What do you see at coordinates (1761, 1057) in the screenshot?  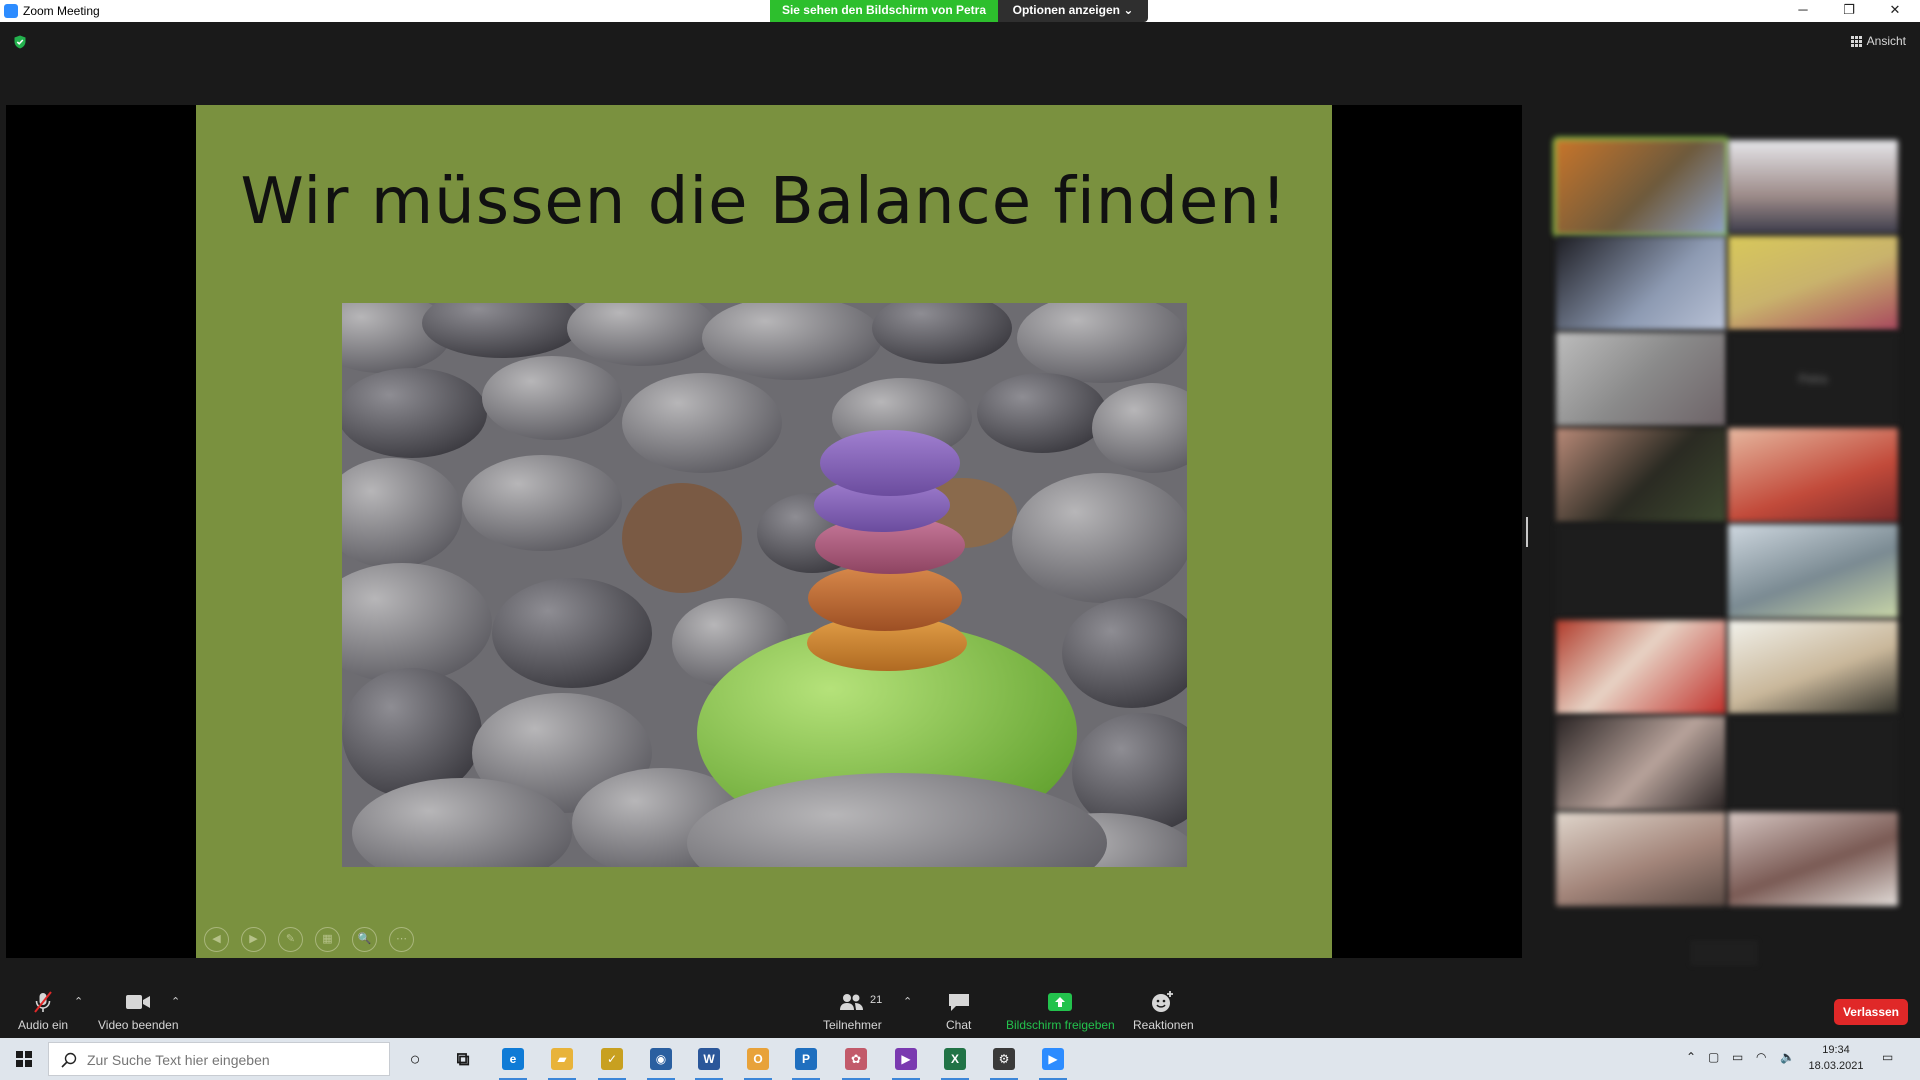 I see `wifi-icon: ◠` at bounding box center [1761, 1057].